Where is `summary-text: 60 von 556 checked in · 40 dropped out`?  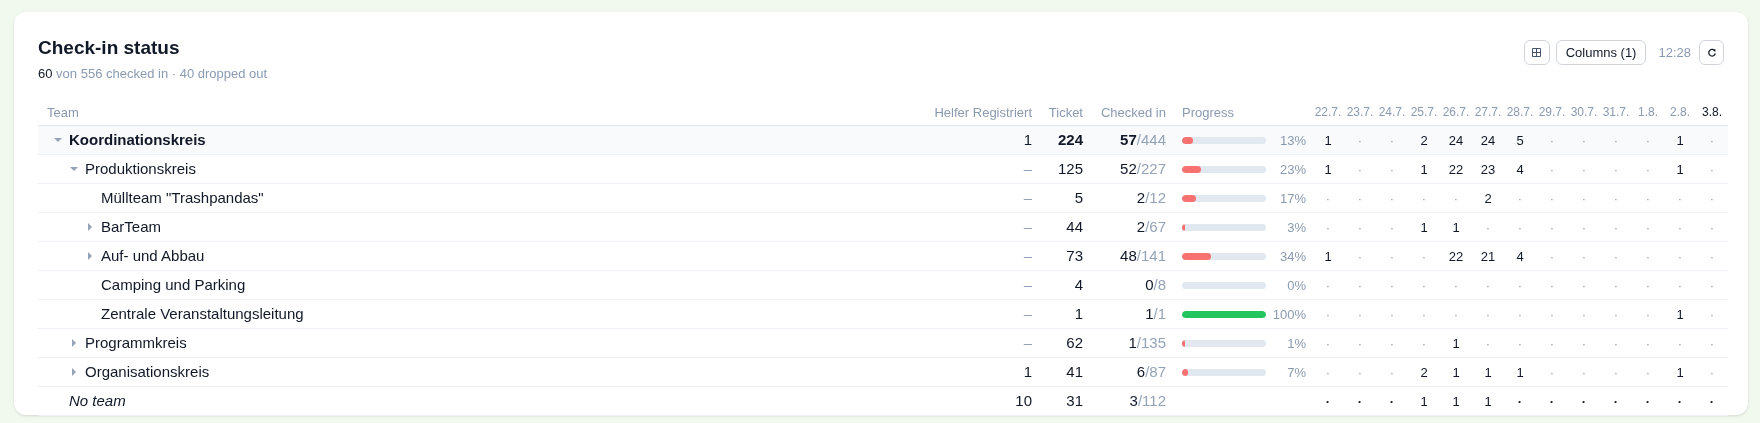 summary-text: 60 von 556 checked in · 40 dropped out is located at coordinates (153, 73).